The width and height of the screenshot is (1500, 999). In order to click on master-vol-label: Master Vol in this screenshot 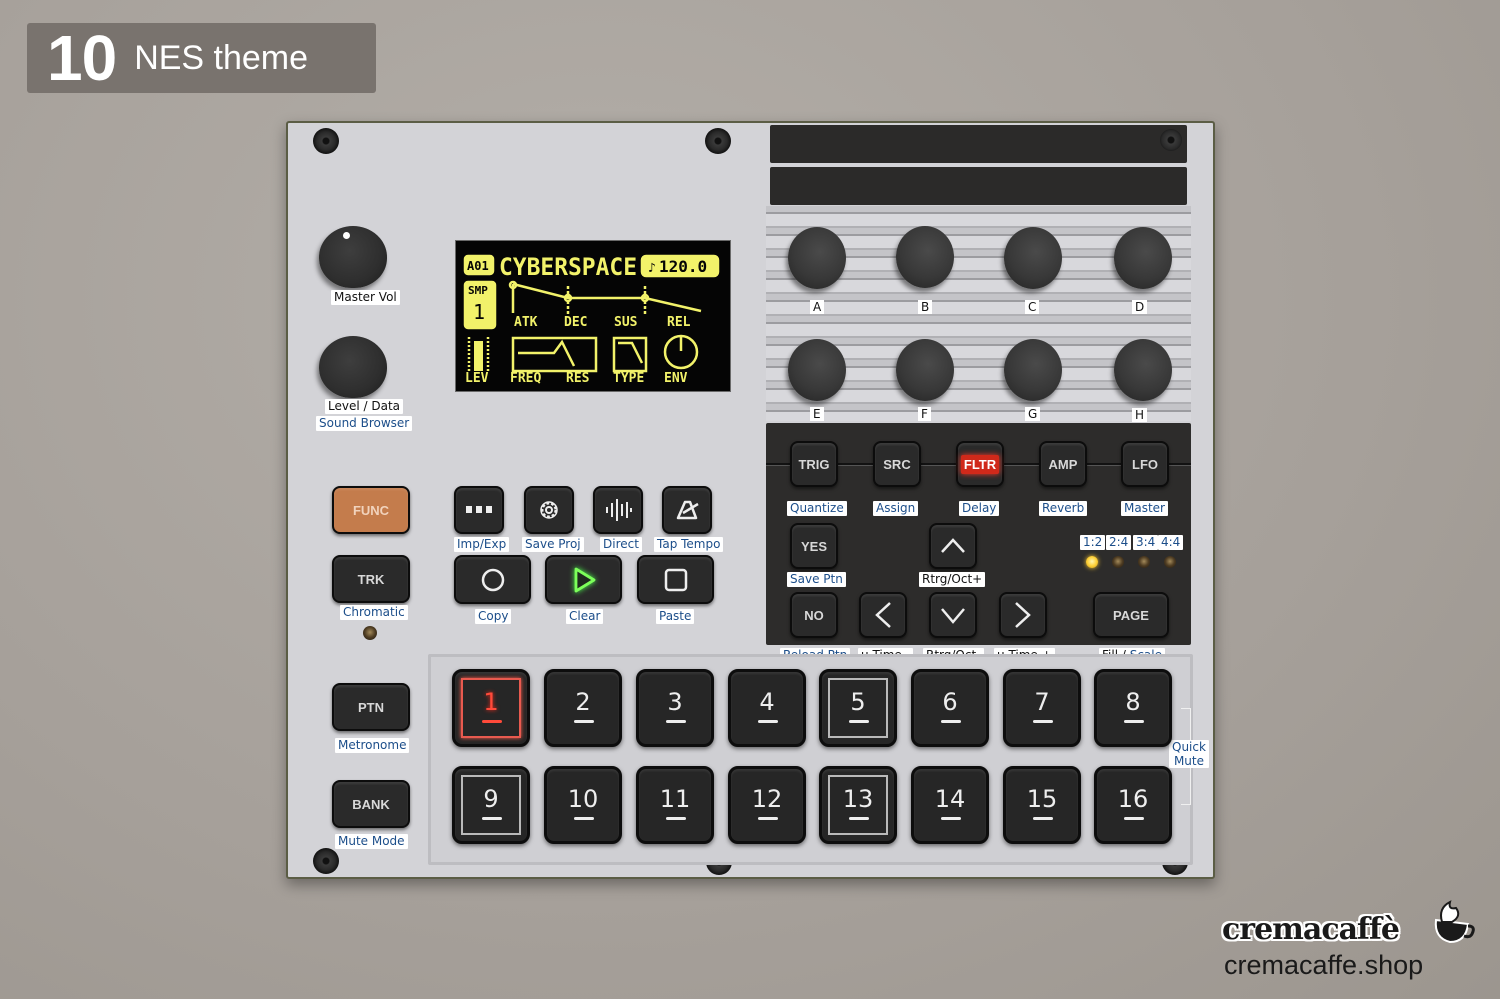, I will do `click(365, 297)`.